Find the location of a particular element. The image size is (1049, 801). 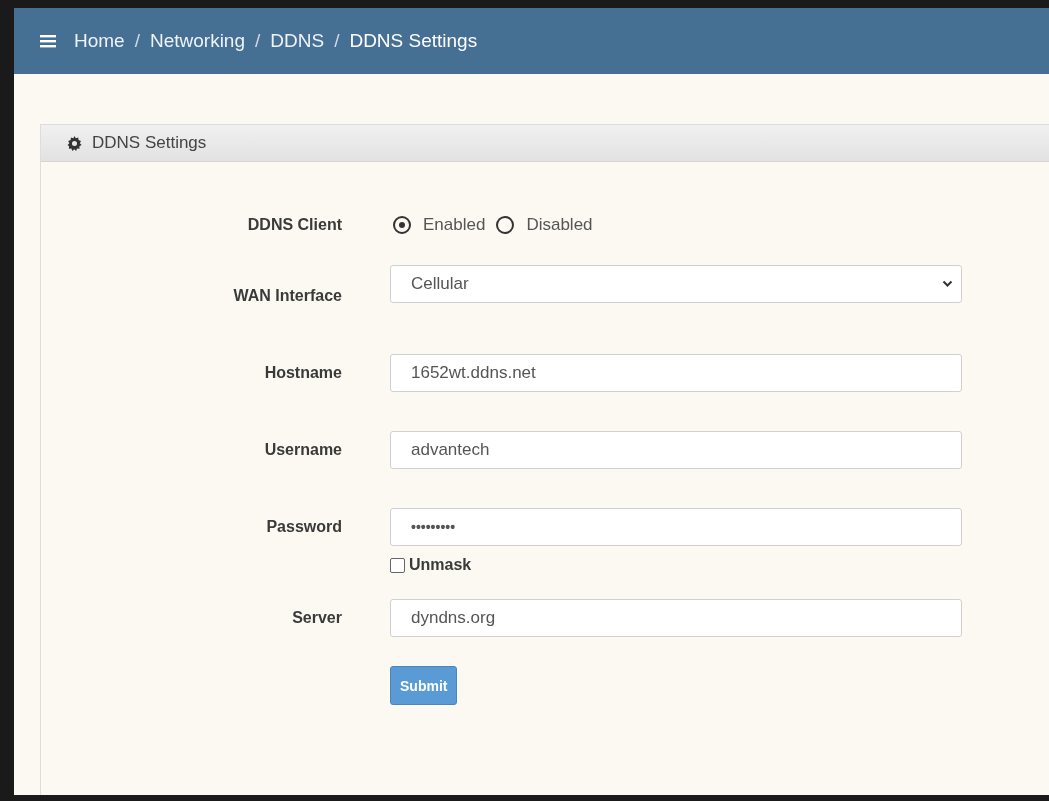

input-field: 1652wt.ddns.net is located at coordinates (676, 373).